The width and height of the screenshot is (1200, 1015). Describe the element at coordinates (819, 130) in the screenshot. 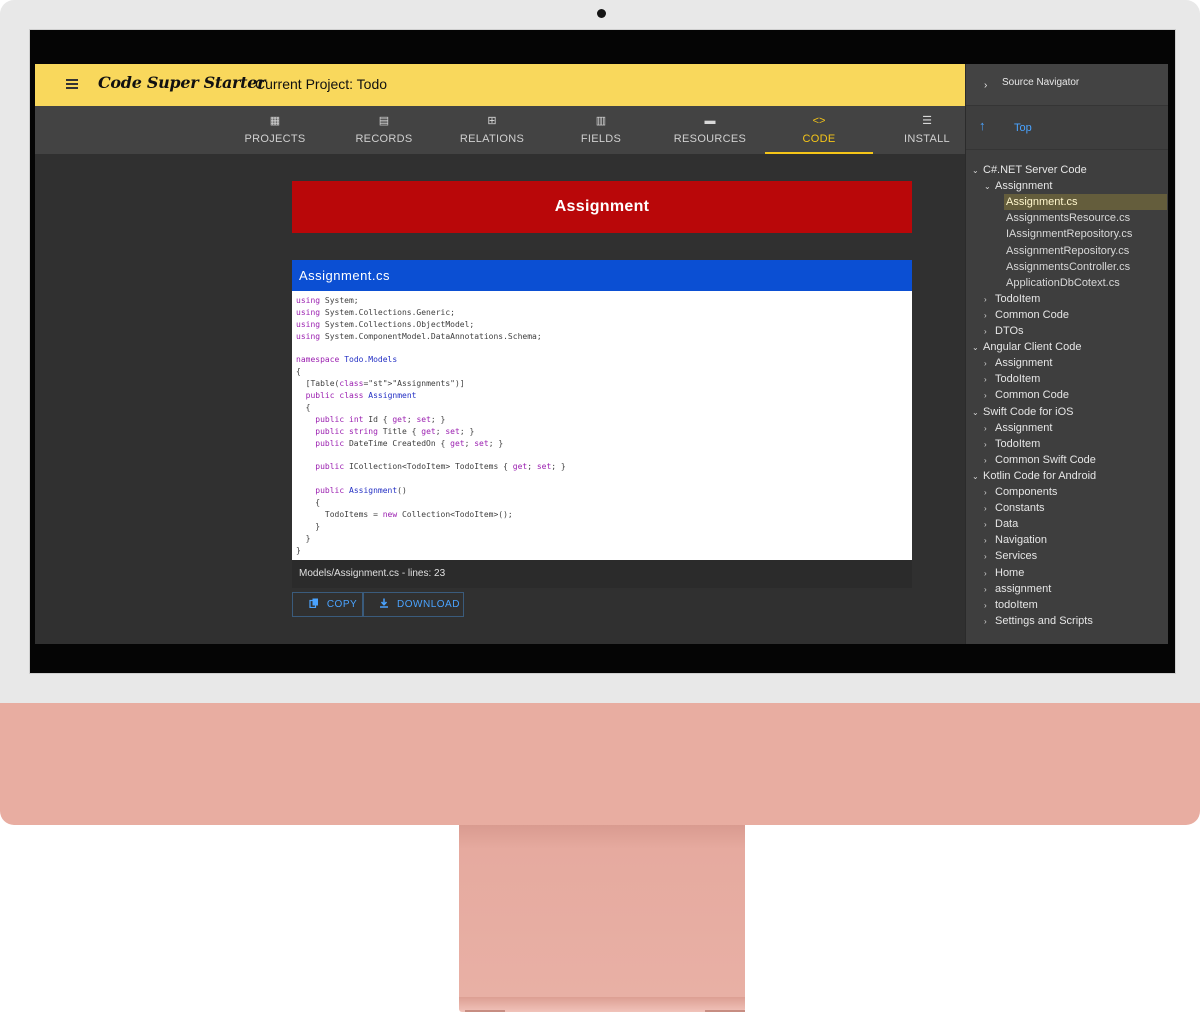

I see `tab-code: <> CODE` at that location.